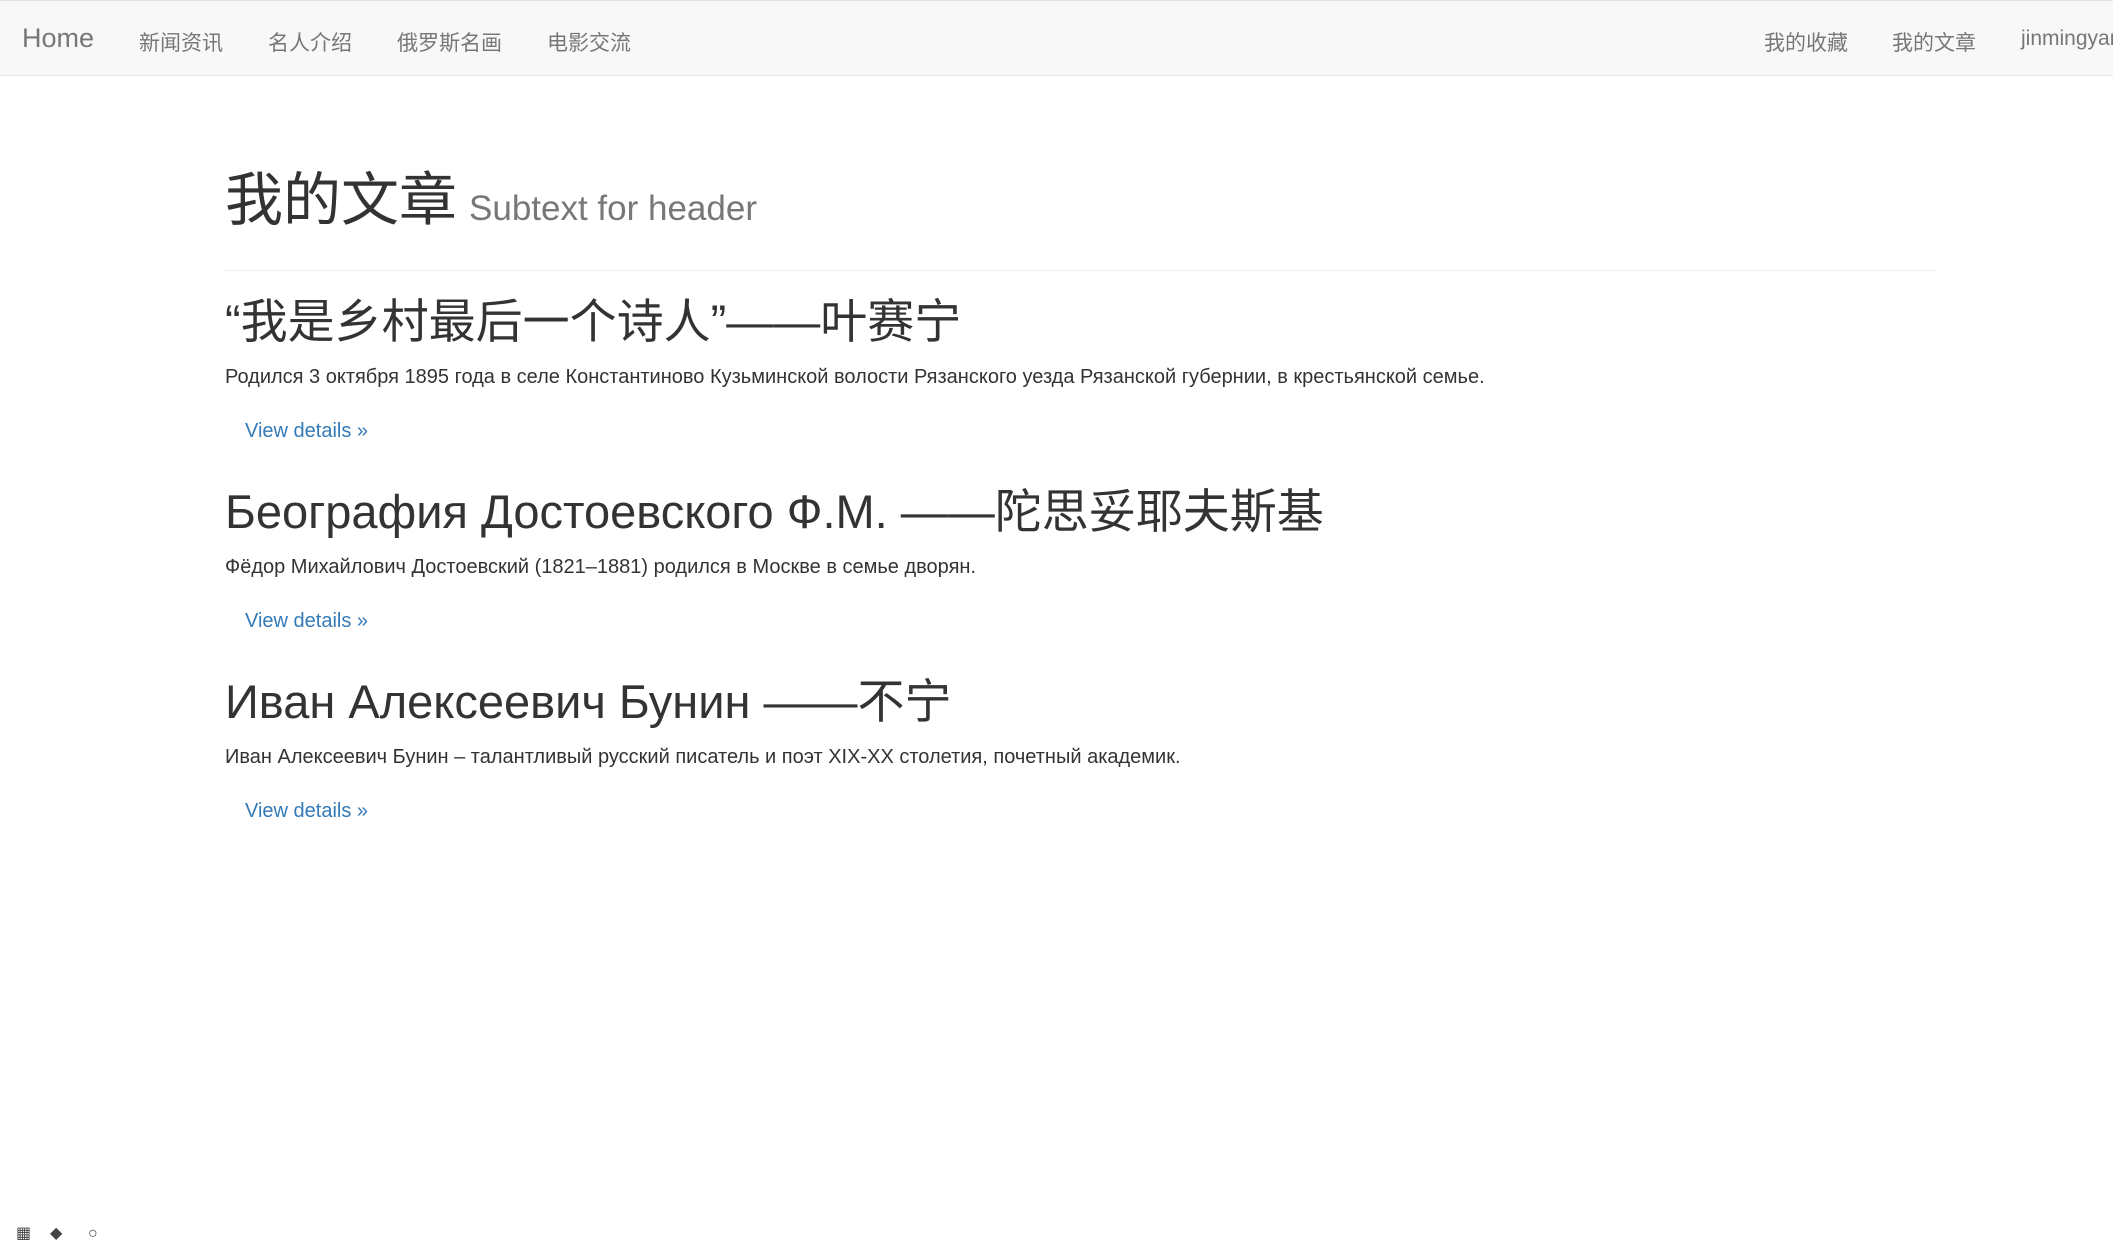 The width and height of the screenshot is (2113, 1240). I want to click on page-title: 我的文章 Subtext for header, so click(491, 201).